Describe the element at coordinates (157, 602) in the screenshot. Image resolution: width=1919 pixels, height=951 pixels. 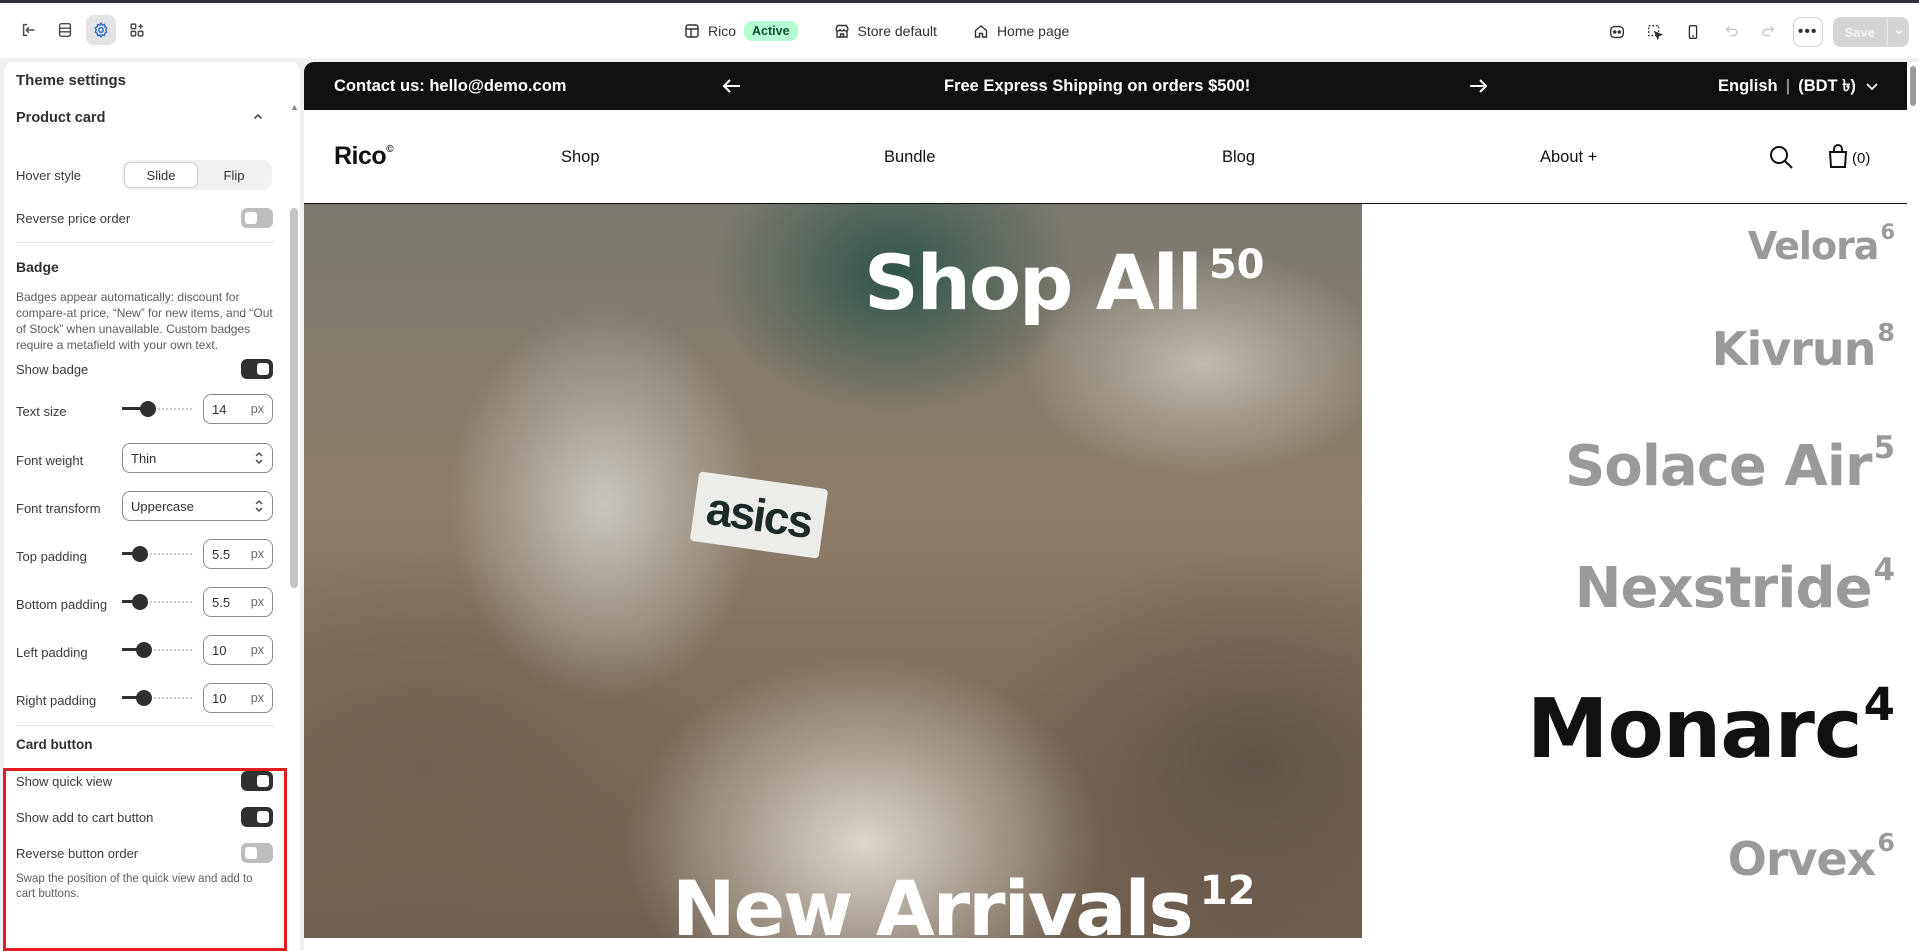
I see `bottom-padding-slider` at that location.